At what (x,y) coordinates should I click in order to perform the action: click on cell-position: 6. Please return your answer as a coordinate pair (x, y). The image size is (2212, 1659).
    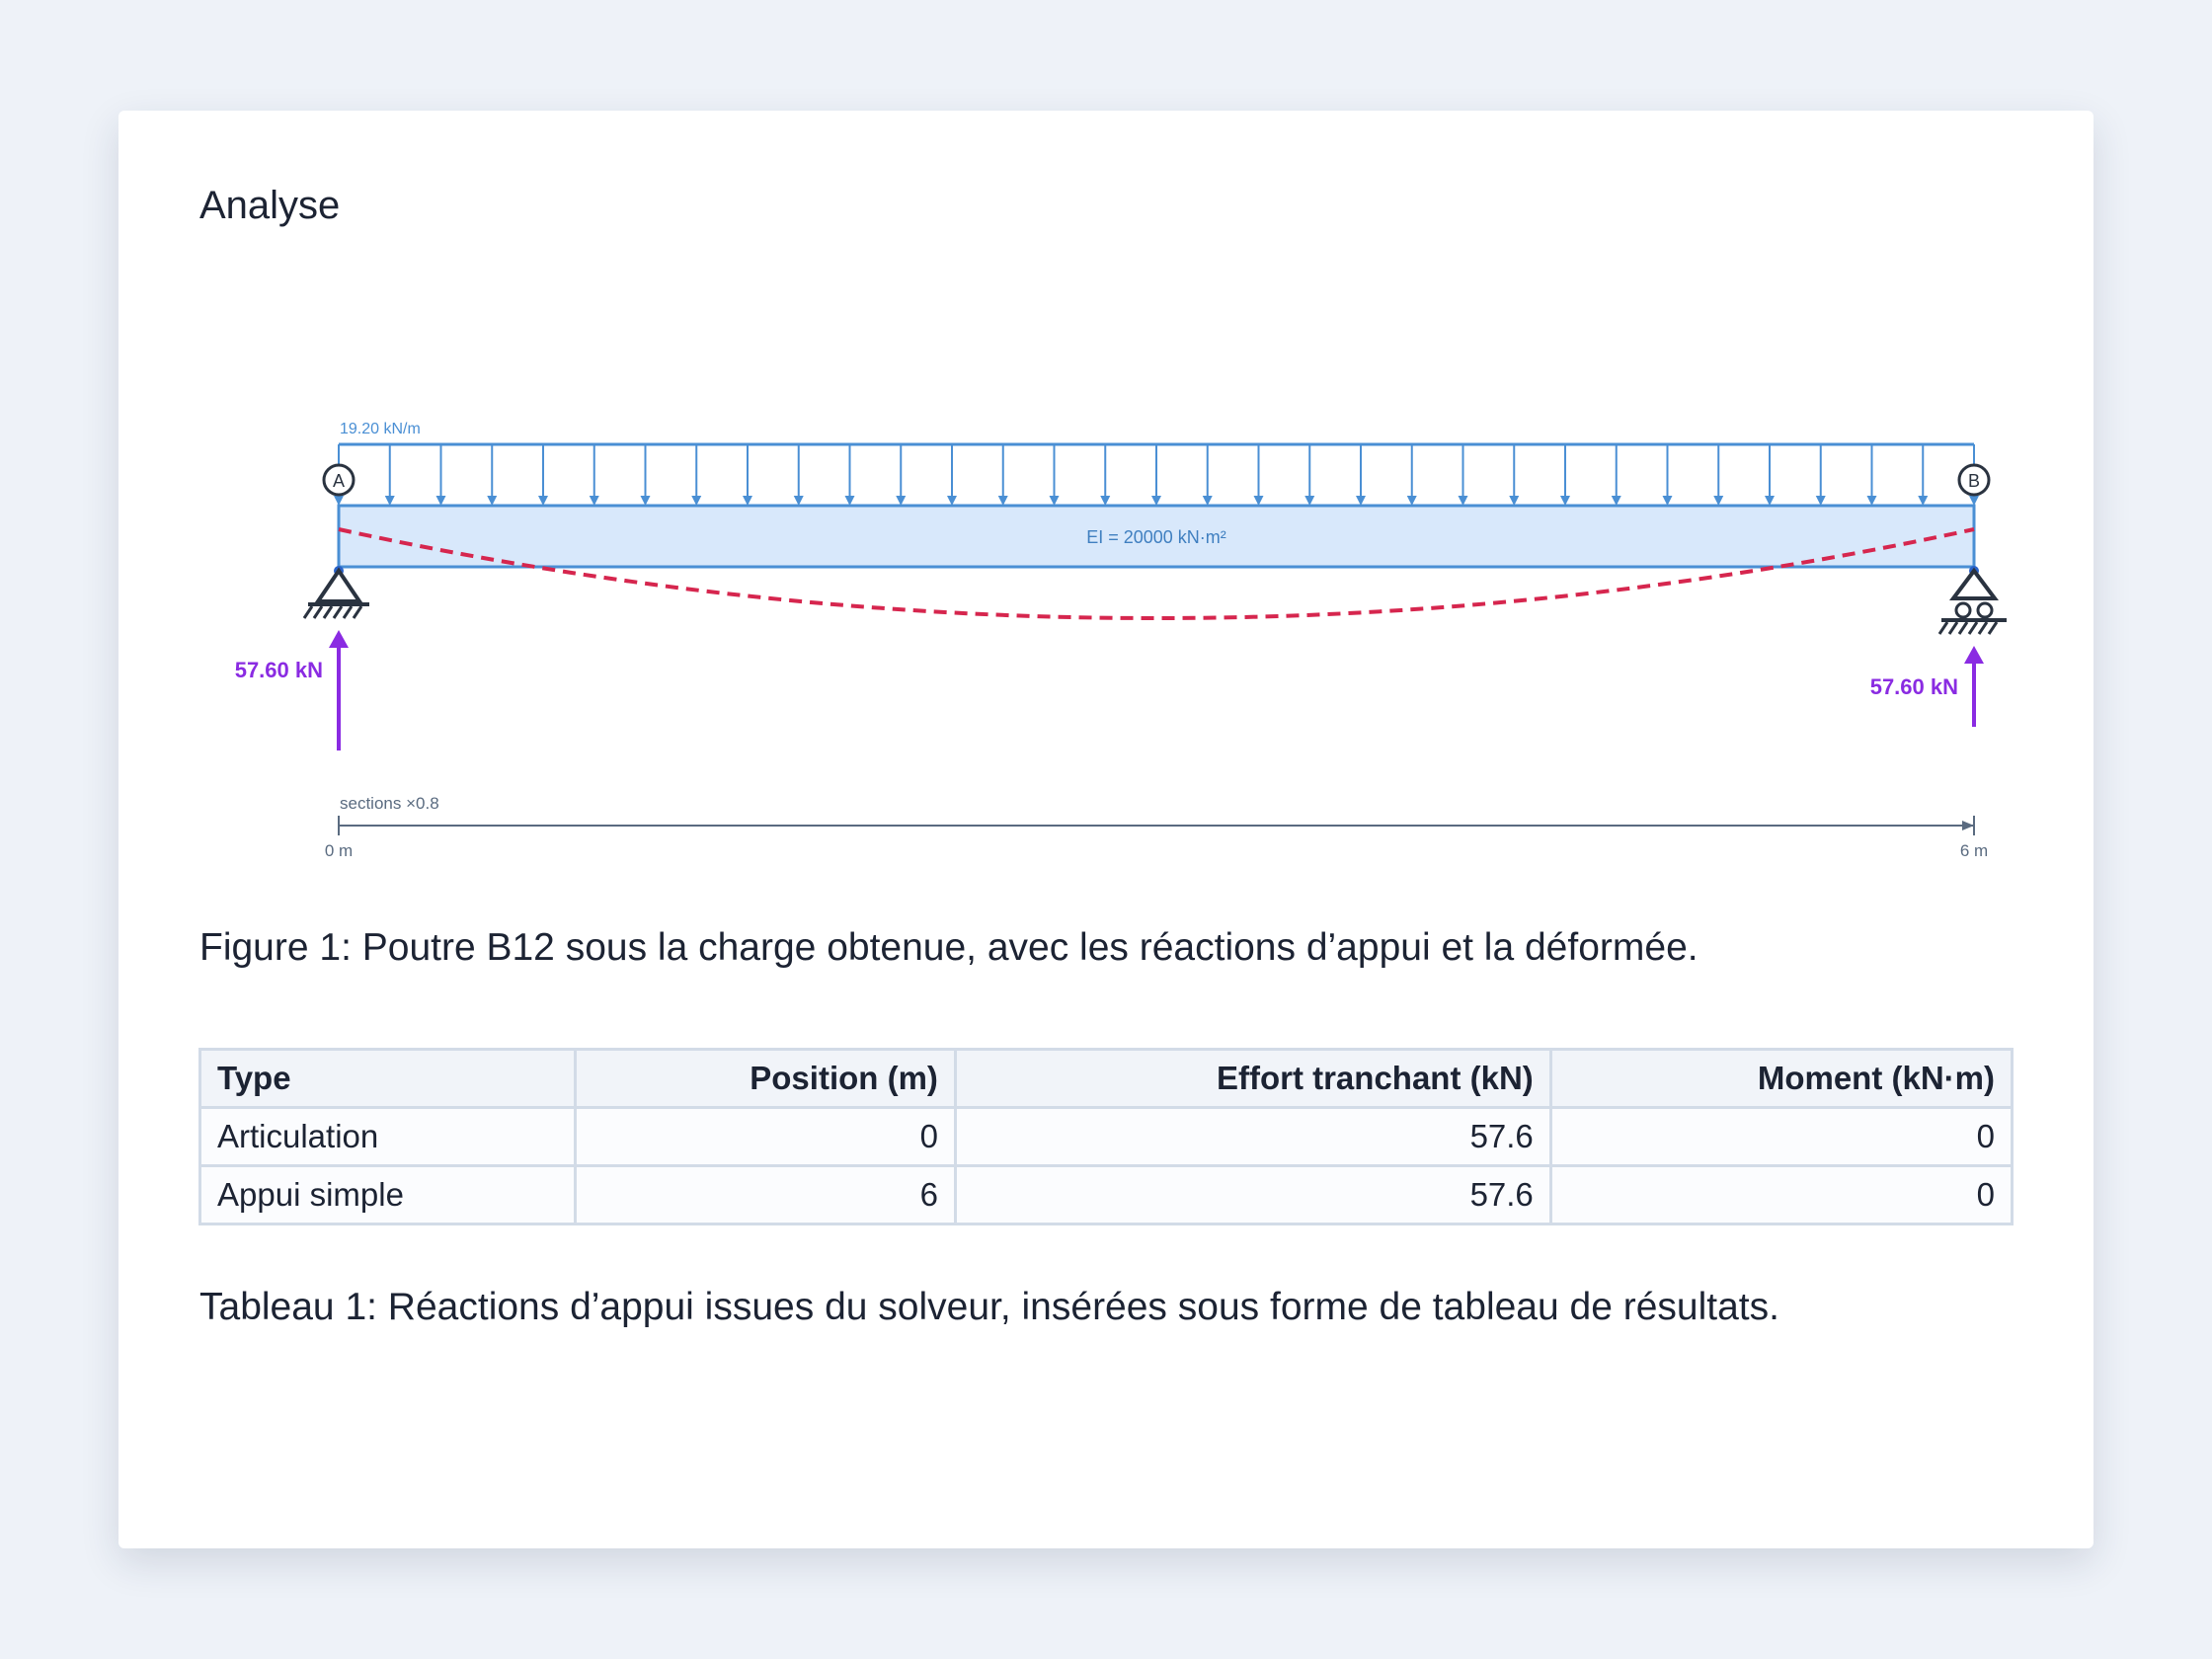
    Looking at the image, I should click on (765, 1194).